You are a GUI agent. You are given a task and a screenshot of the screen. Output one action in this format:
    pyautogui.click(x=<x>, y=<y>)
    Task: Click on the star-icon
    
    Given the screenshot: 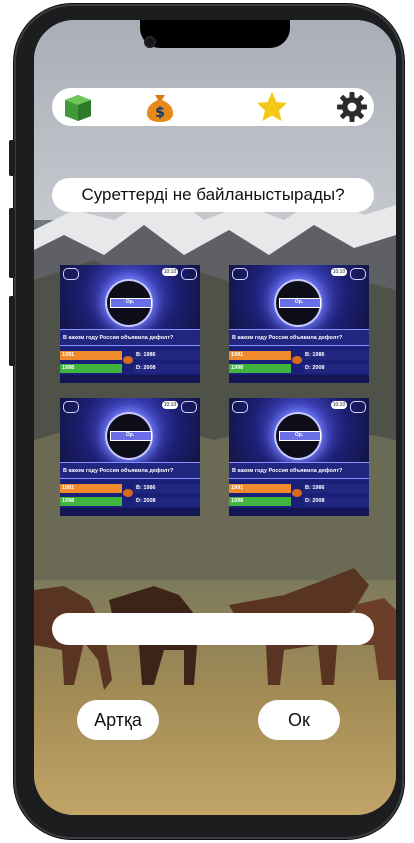 What is the action you would take?
    pyautogui.click(x=272, y=107)
    